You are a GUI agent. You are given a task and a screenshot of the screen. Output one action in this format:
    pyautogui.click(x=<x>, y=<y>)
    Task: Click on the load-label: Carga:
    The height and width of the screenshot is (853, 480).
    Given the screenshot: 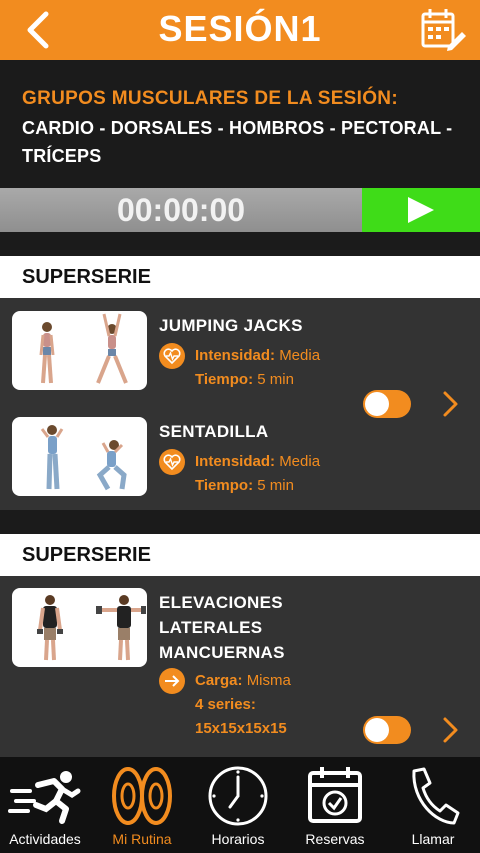 What is the action you would take?
    pyautogui.click(x=219, y=680)
    